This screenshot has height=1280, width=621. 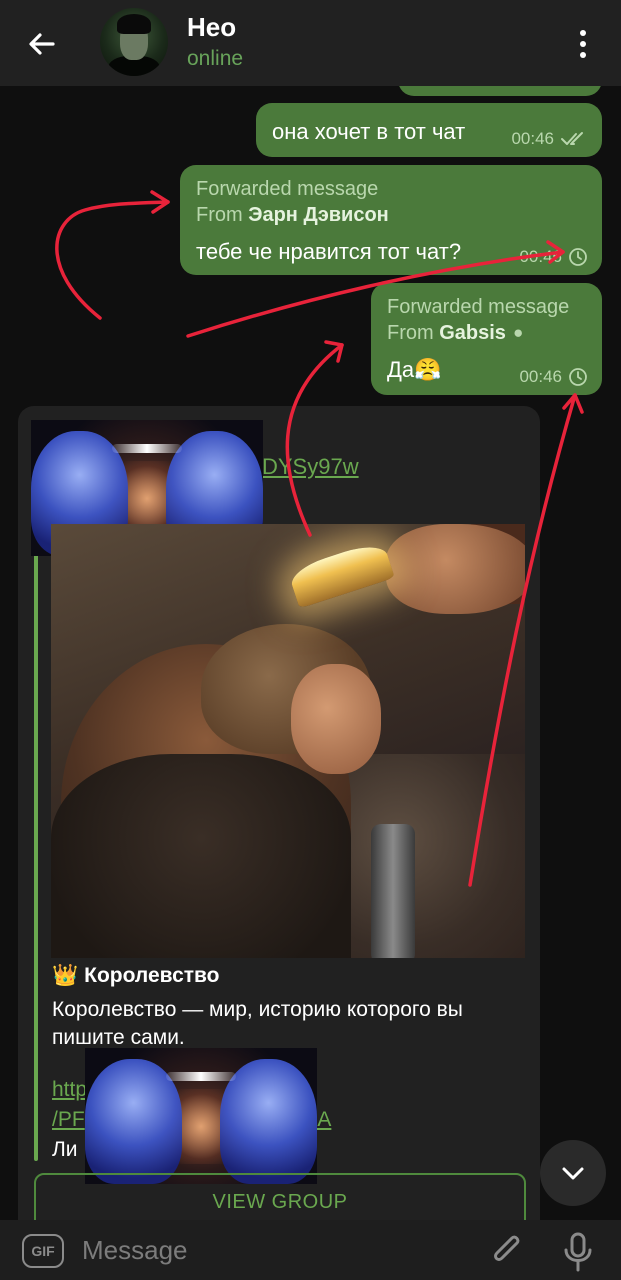 I want to click on online-status: online, so click(x=215, y=58).